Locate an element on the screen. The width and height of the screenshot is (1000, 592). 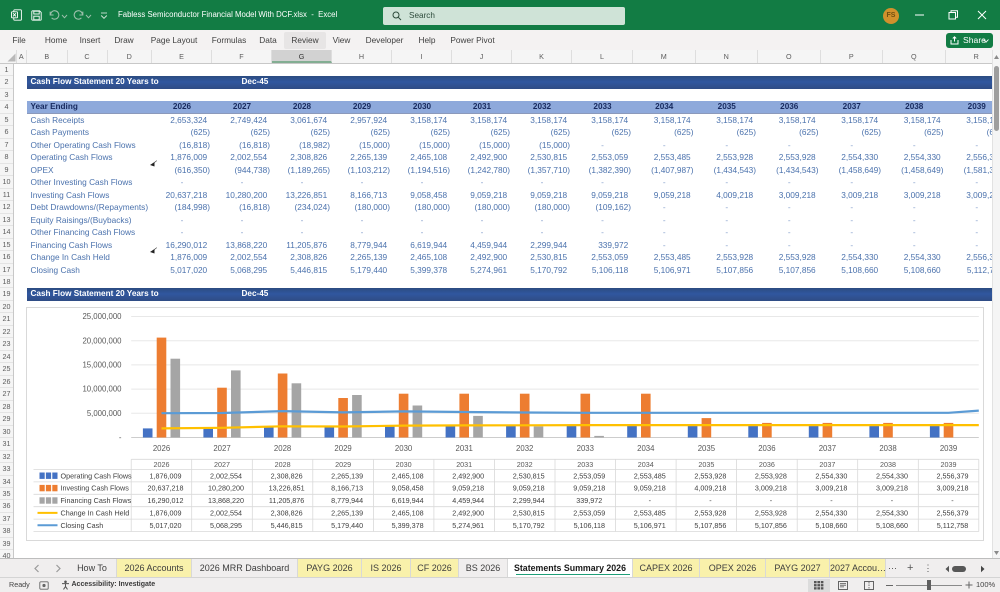
svg-text: 9,058,458 is located at coordinates (407, 487).